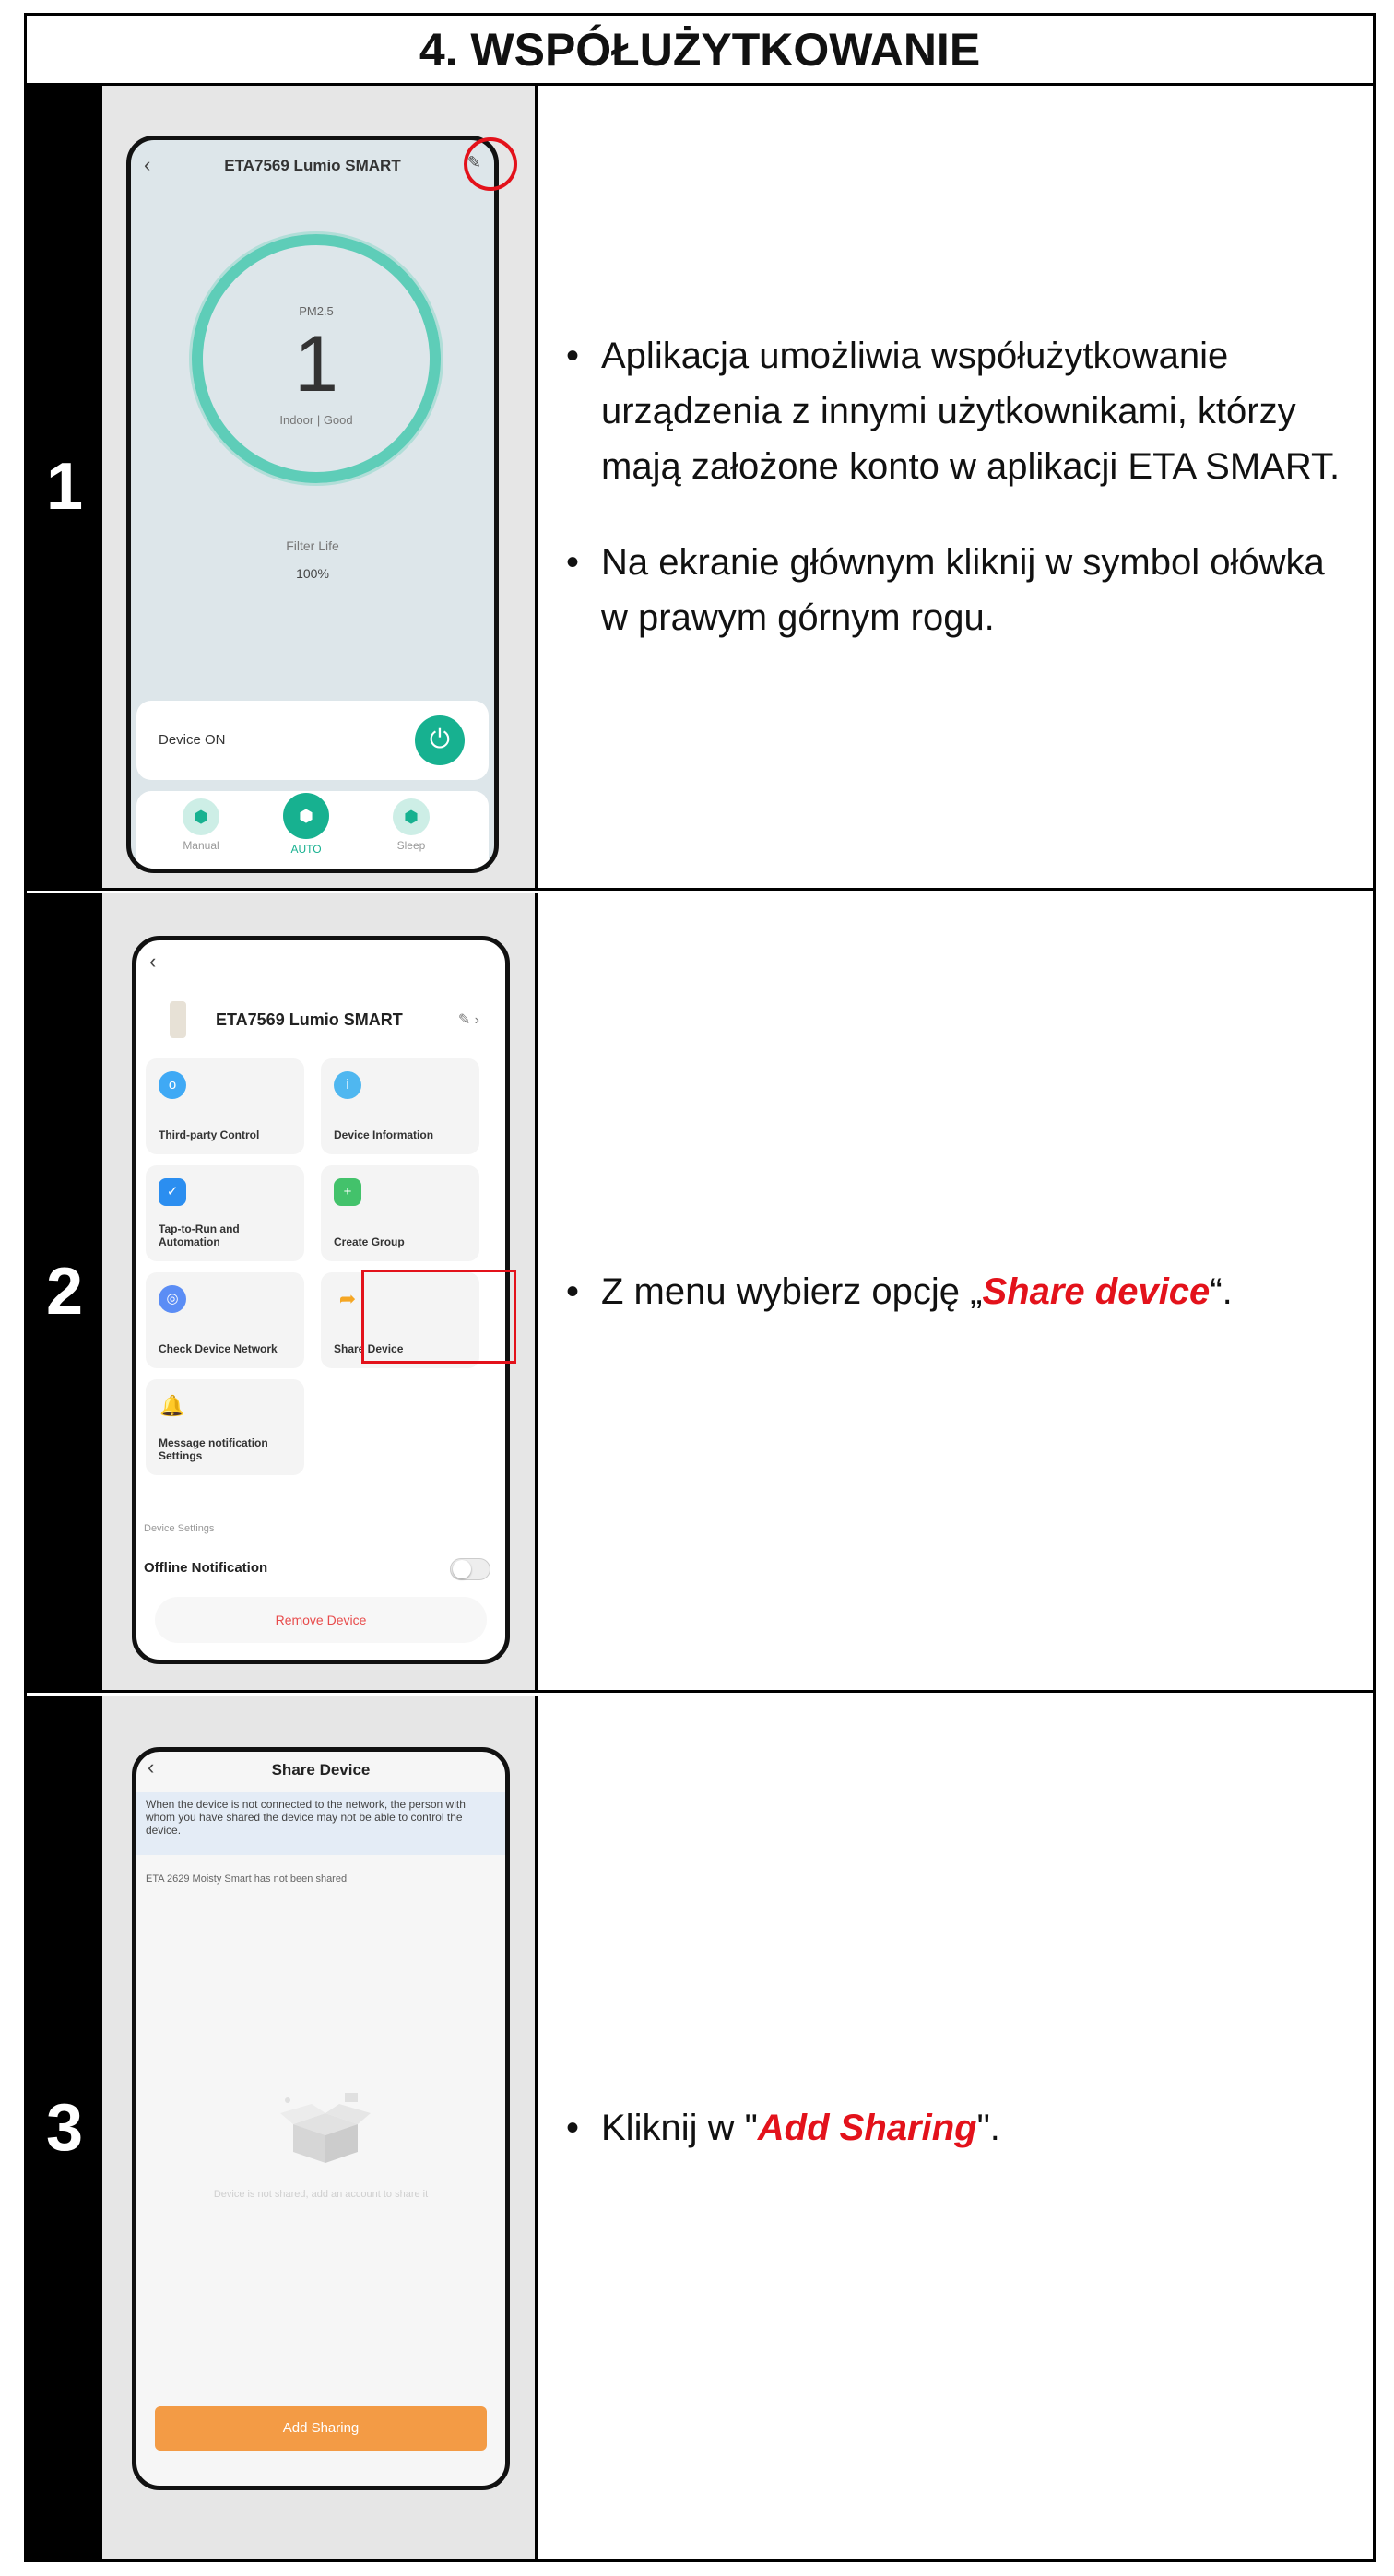 This screenshot has width=1394, height=2576. I want to click on step-number: 1, so click(65, 487).